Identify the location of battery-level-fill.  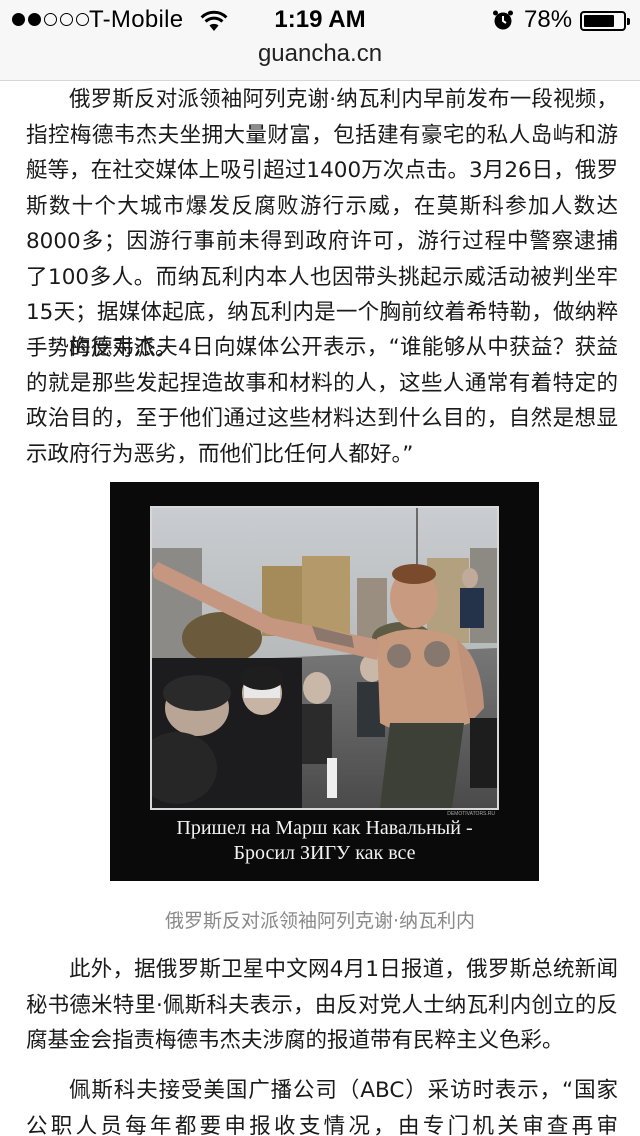
(599, 21).